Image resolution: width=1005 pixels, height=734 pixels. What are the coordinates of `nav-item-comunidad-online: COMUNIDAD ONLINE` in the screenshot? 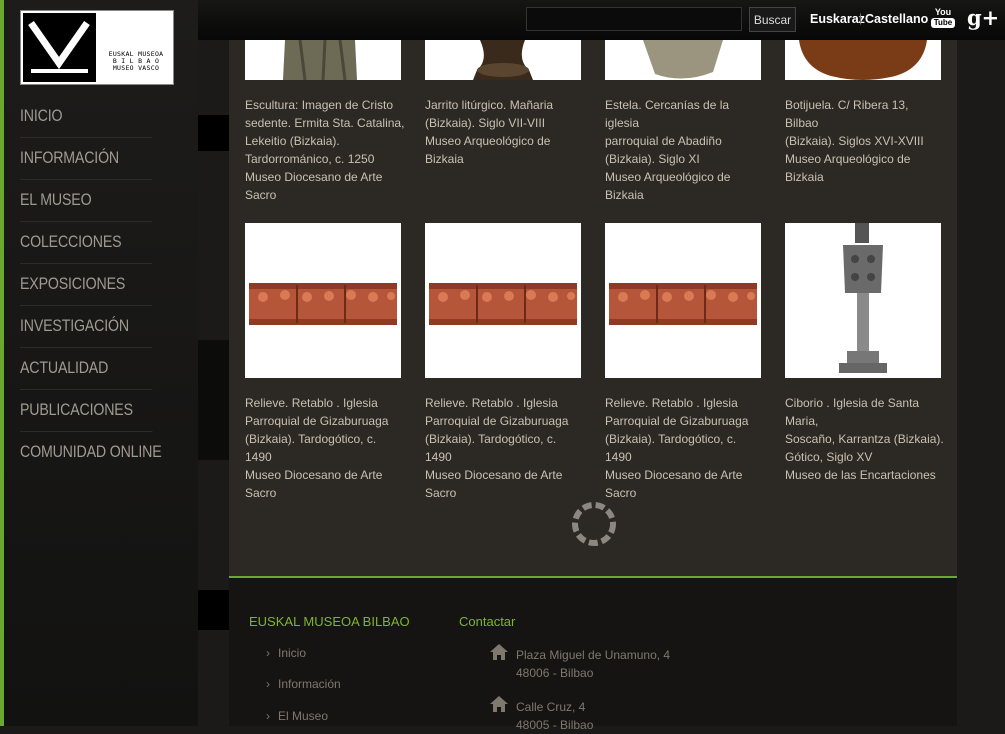 It's located at (91, 452).